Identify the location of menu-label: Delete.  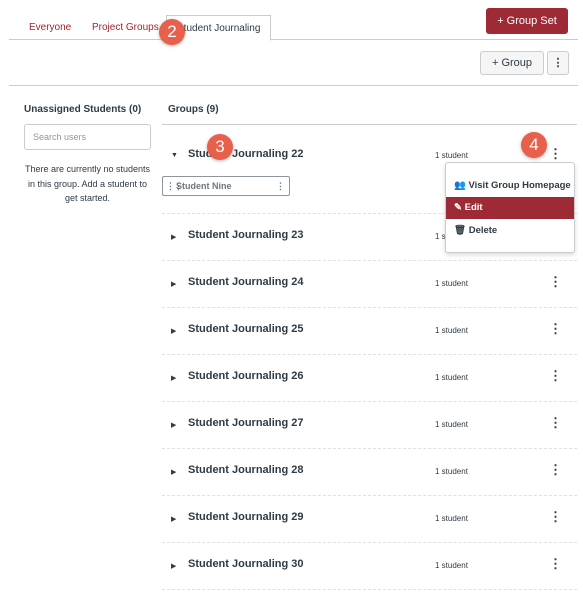
(483, 230).